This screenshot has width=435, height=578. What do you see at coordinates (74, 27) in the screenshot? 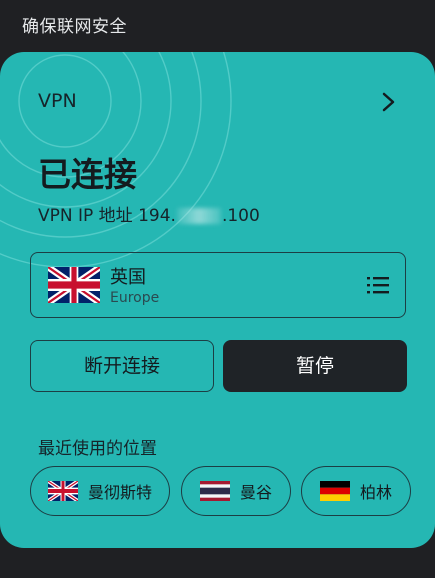
I see `page-header: 确保联网安全` at bounding box center [74, 27].